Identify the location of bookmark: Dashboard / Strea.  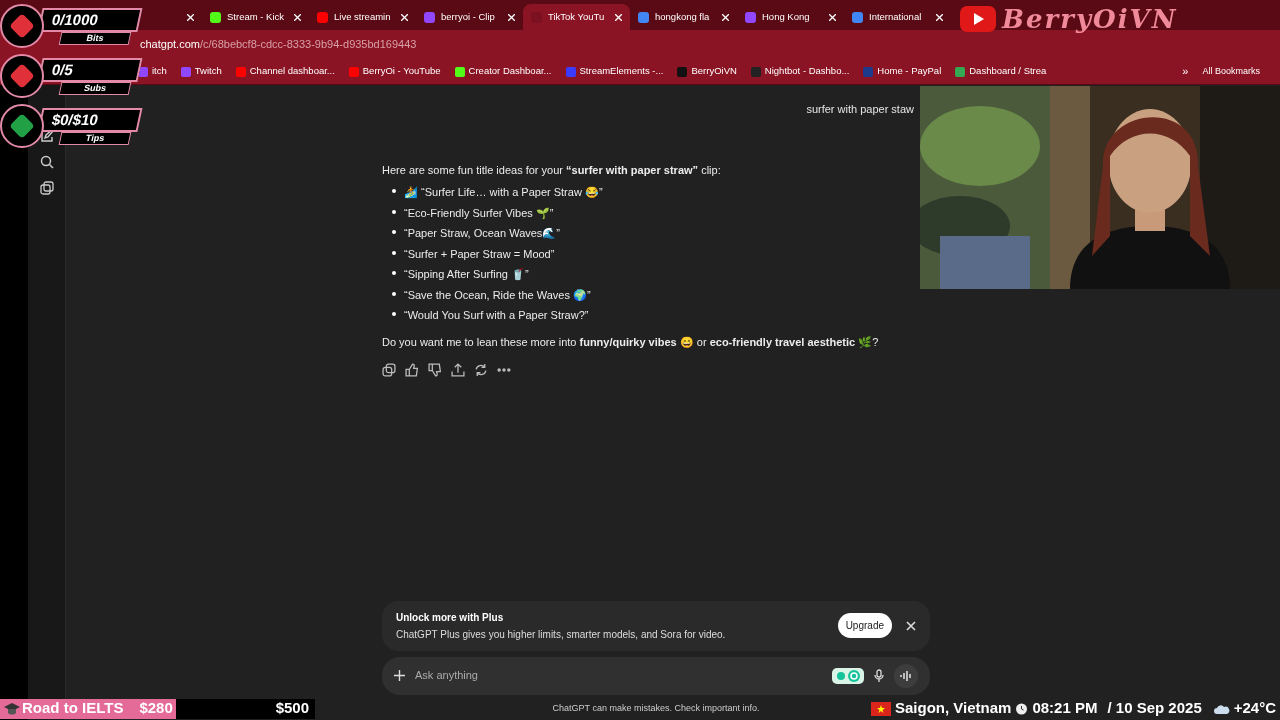
(1001, 71).